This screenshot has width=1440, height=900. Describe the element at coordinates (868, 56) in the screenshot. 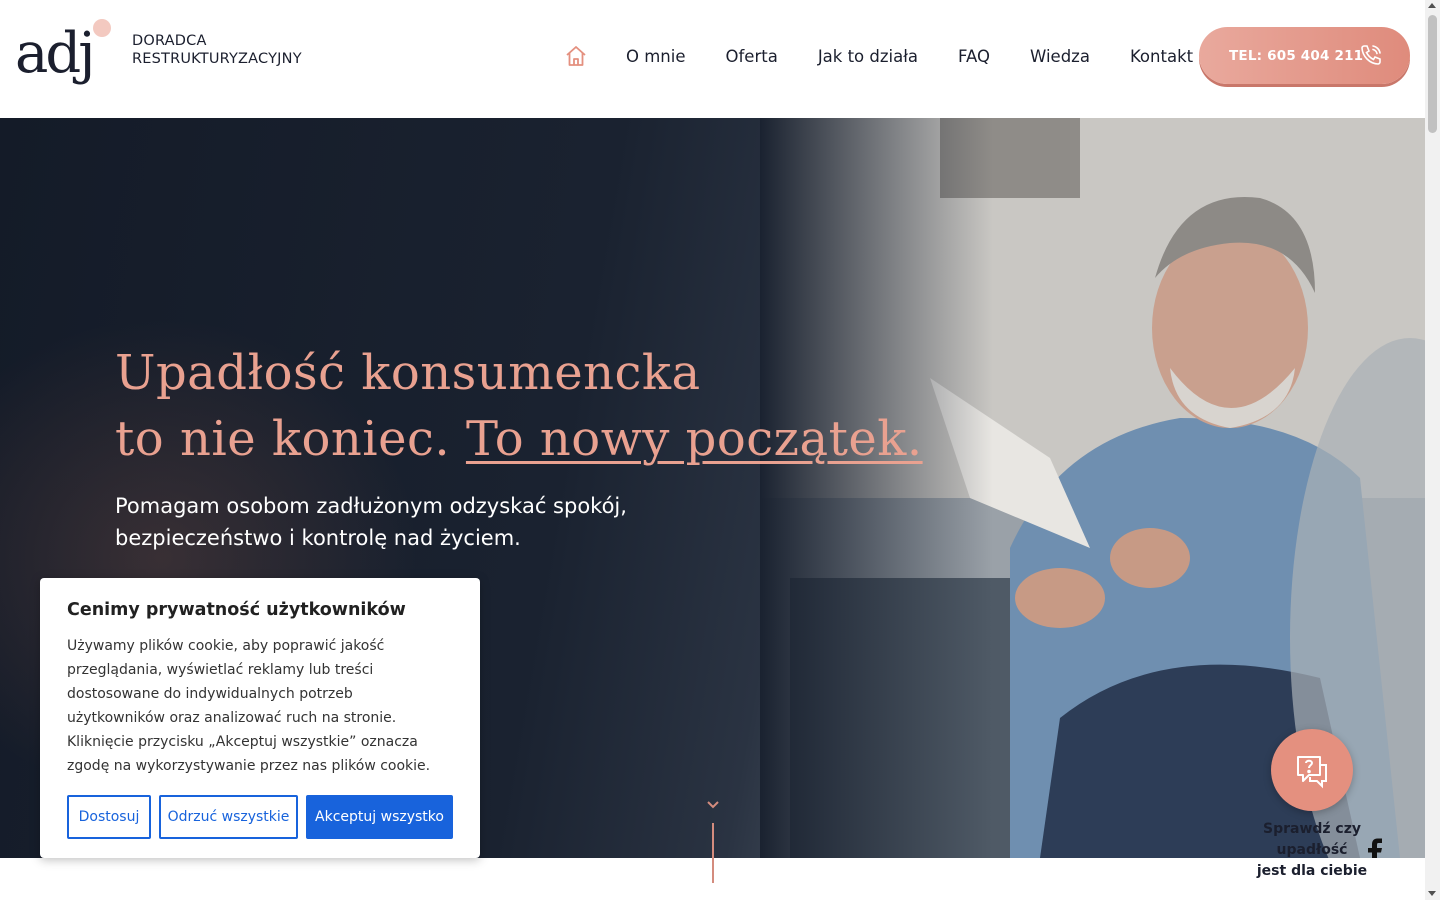

I see `nav-item-jak-to-dziala: Jak to działa` at that location.